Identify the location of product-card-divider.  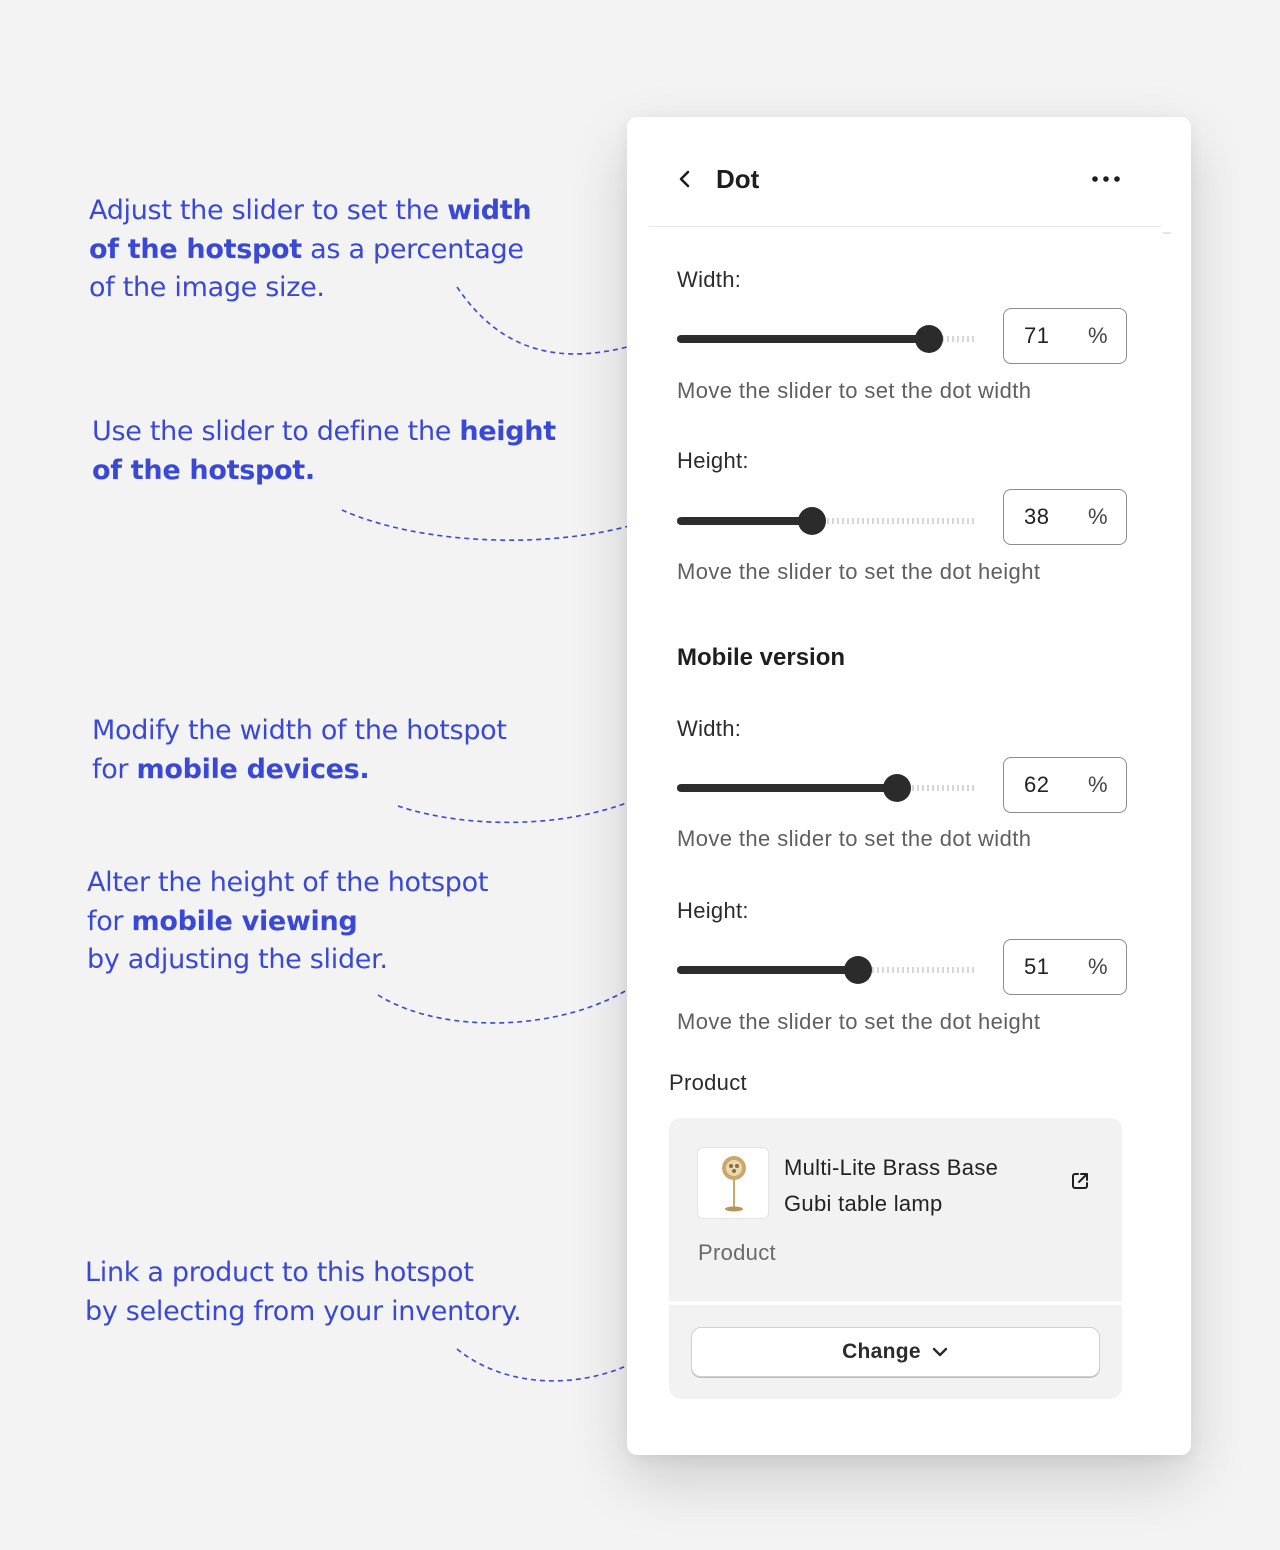
(895, 1303).